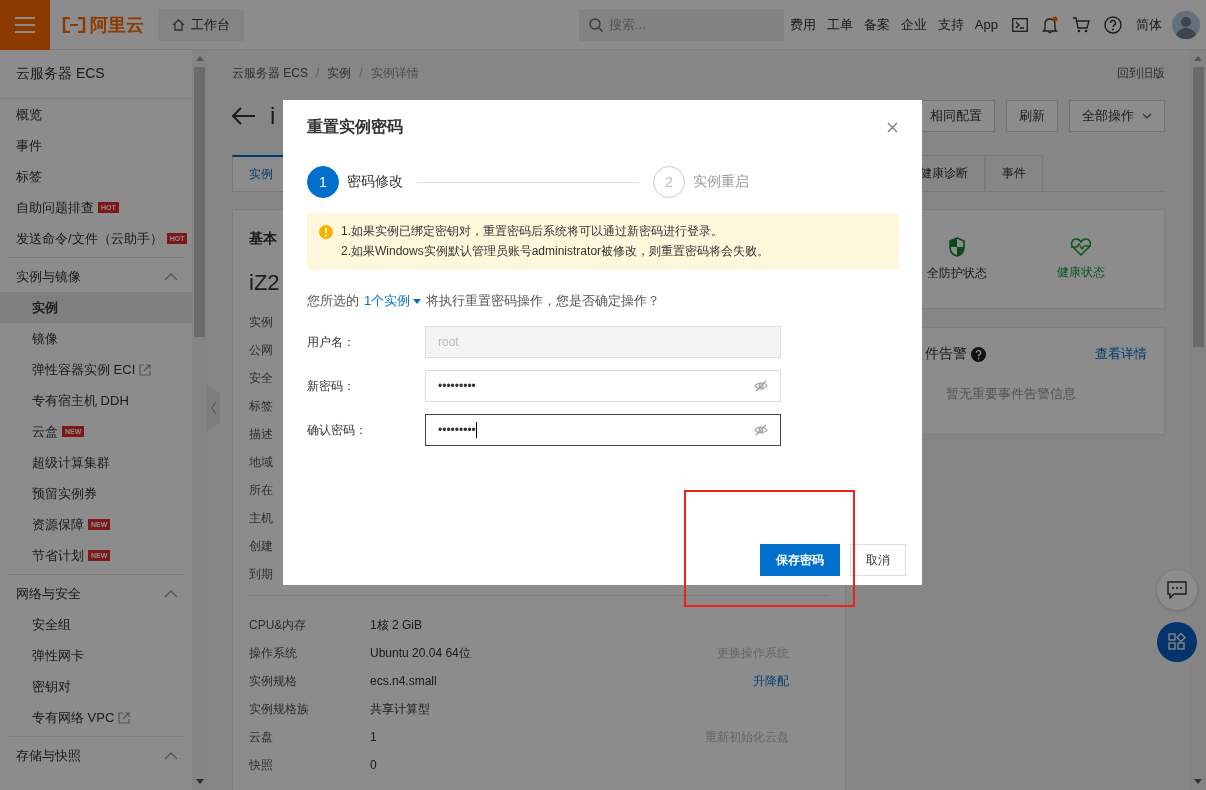 This screenshot has width=1206, height=790. I want to click on caret-icon, so click(417, 301).